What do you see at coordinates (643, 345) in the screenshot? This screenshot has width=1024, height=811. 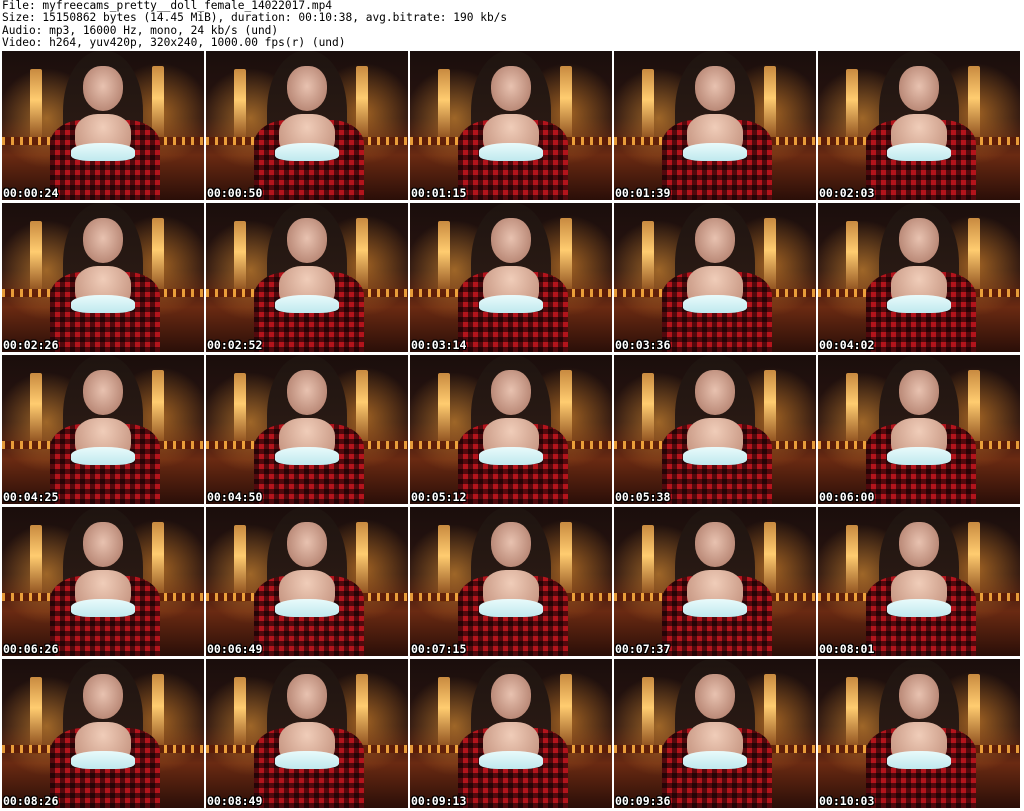 I see `thumbnail-timestamp: 00:03:36` at bounding box center [643, 345].